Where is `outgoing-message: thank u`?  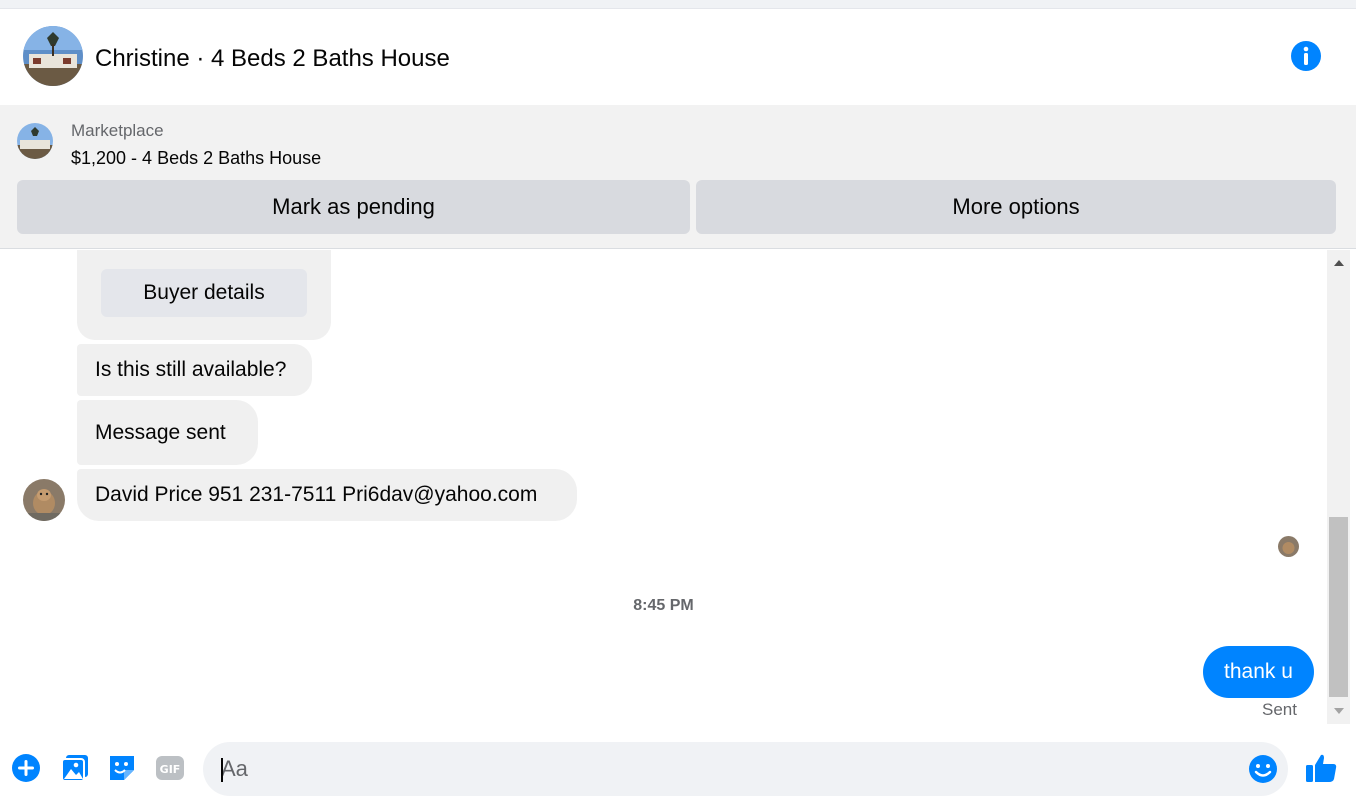
outgoing-message: thank u is located at coordinates (1258, 672).